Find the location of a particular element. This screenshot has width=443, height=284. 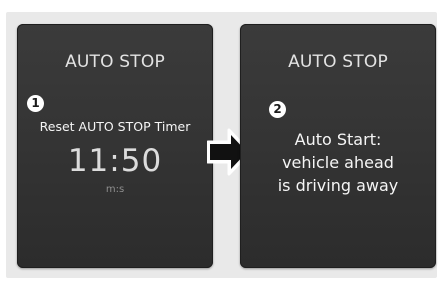

message-line-2: vehicle ahead is located at coordinates (338, 162).